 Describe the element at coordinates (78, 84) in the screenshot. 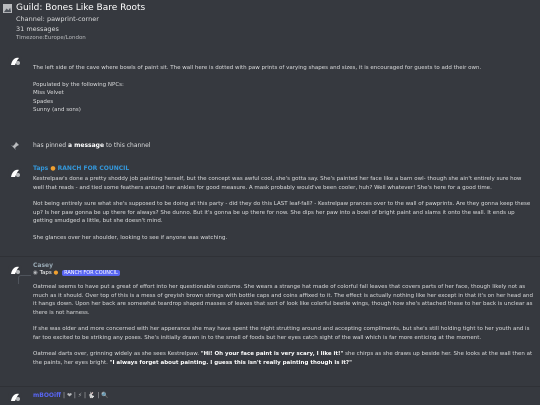

I see `message-line: Populated by the following NPCs:` at that location.